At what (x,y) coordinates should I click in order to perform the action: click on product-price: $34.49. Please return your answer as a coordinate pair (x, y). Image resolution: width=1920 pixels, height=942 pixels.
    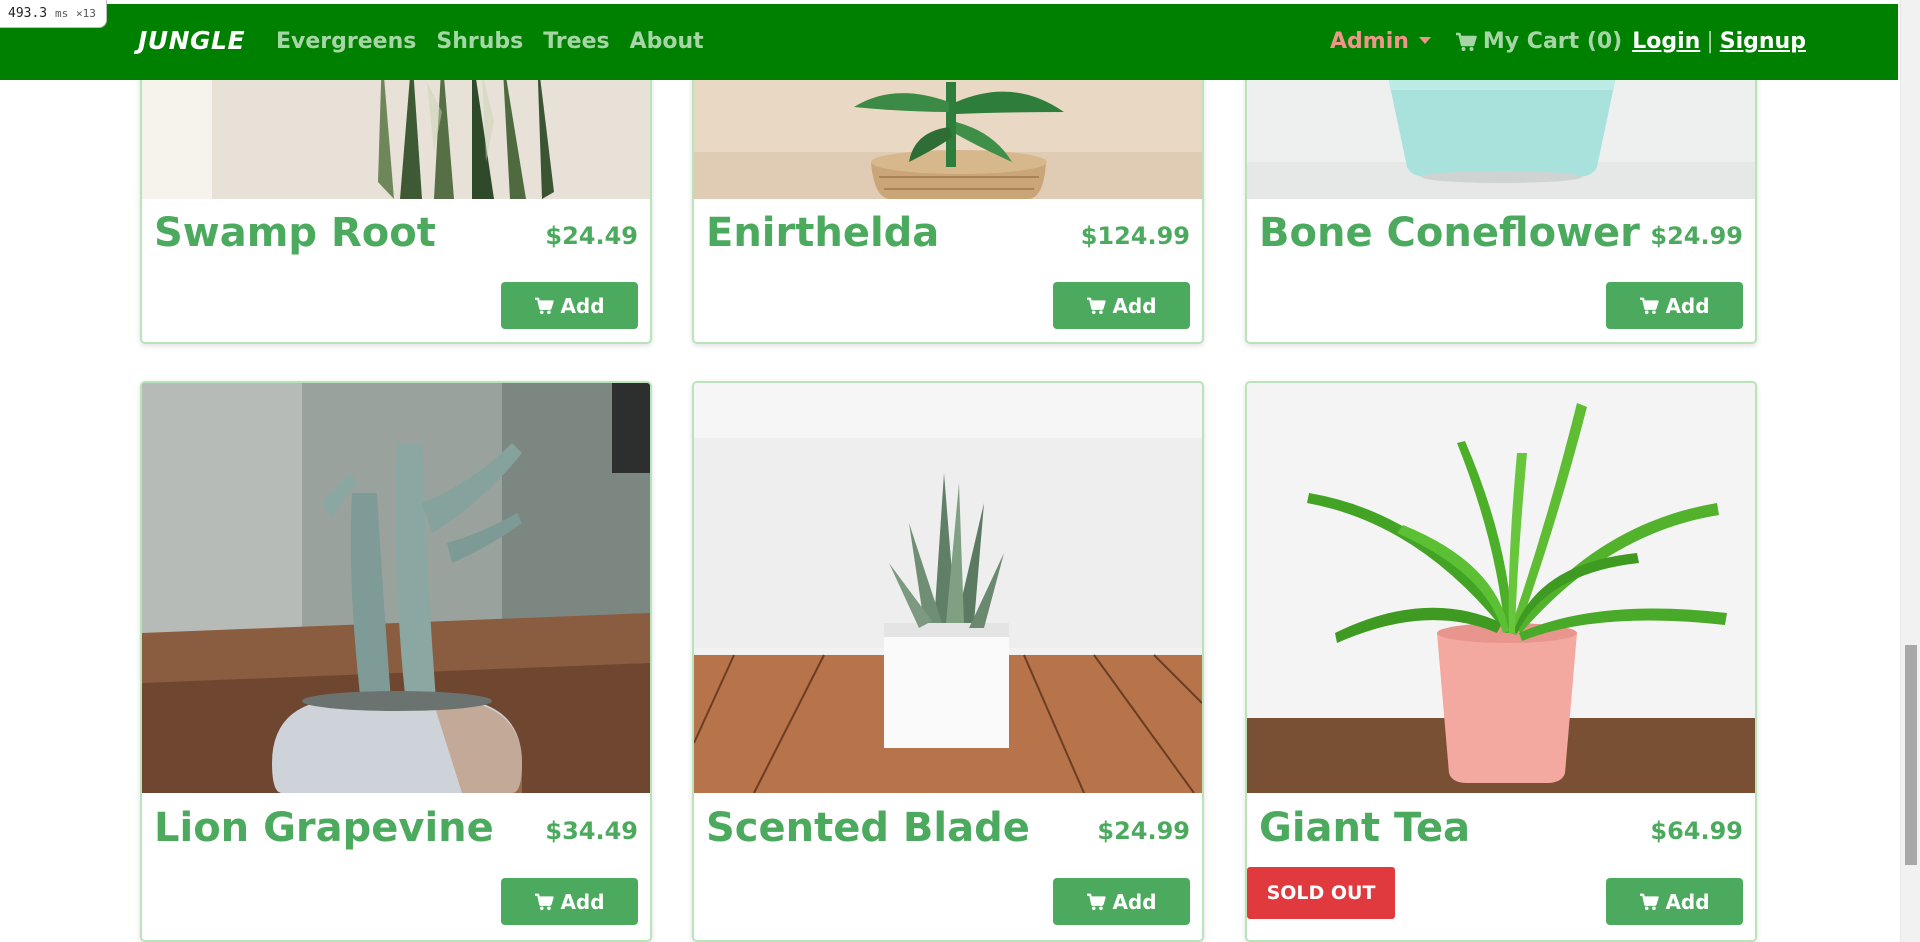
    Looking at the image, I should click on (591, 831).